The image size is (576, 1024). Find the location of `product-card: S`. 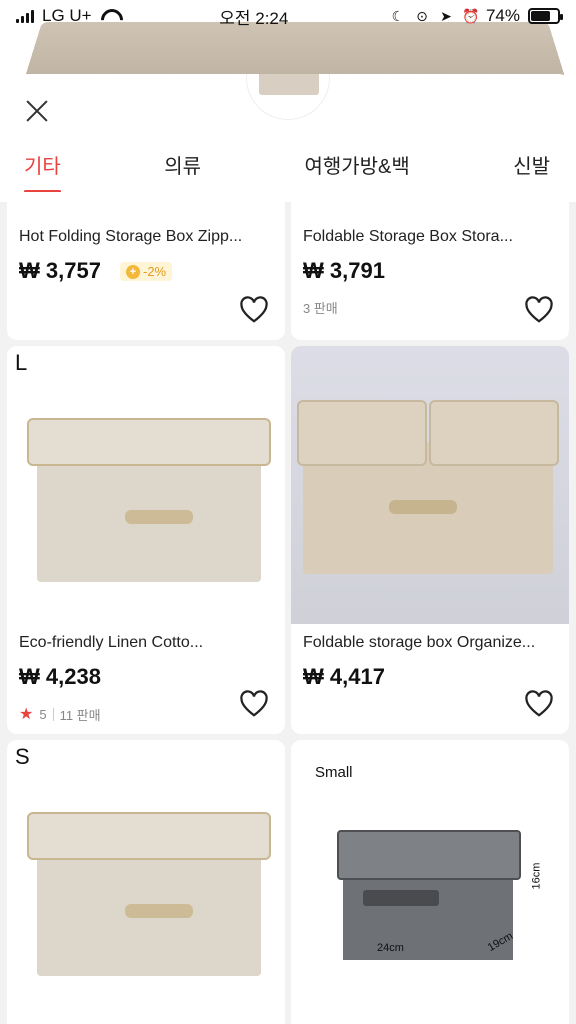

product-card: S is located at coordinates (146, 882).